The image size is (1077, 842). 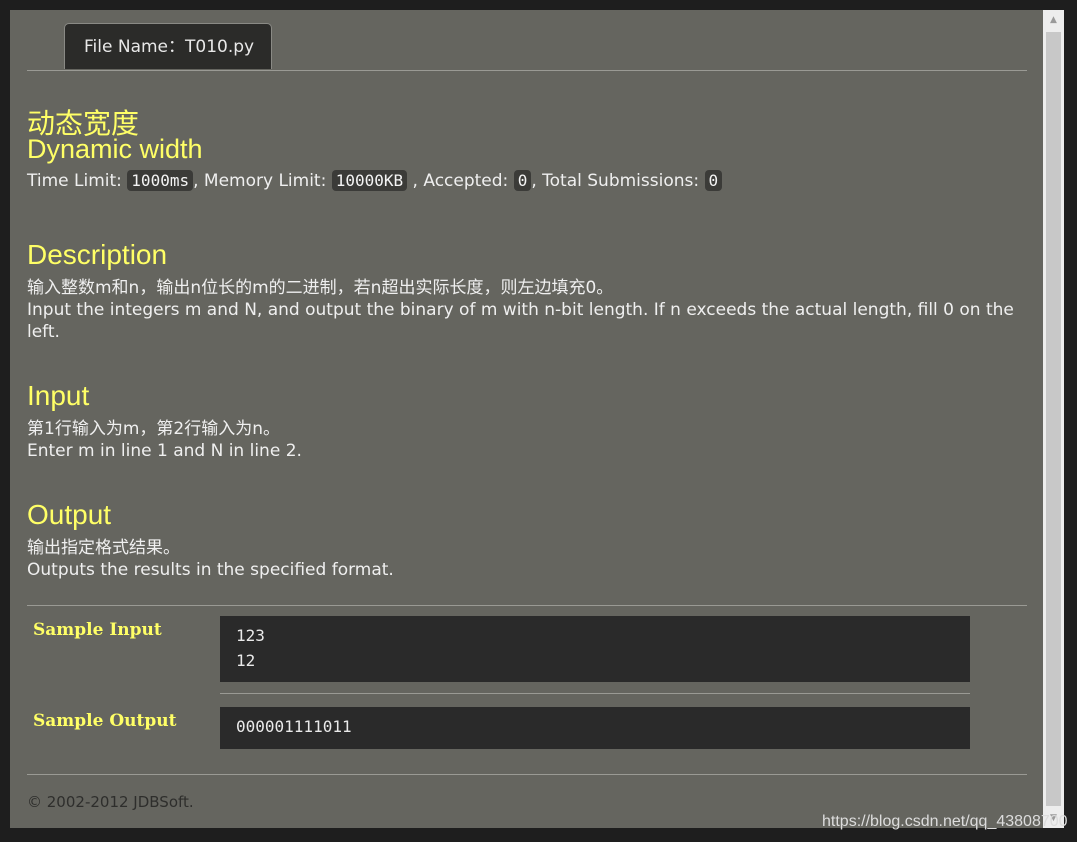 I want to click on scroll-up-arrow-icon: ▲, so click(x=1053, y=20).